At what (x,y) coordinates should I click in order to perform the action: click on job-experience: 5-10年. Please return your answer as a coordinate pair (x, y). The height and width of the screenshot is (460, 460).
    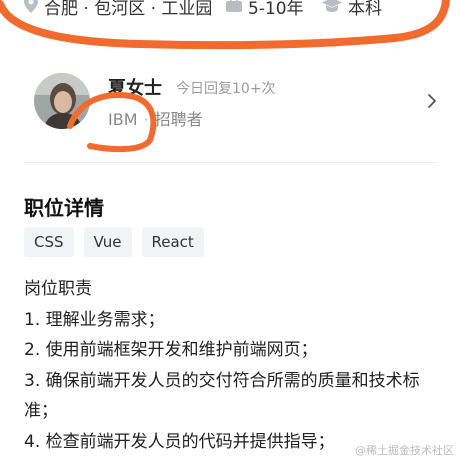
    Looking at the image, I should click on (265, 9).